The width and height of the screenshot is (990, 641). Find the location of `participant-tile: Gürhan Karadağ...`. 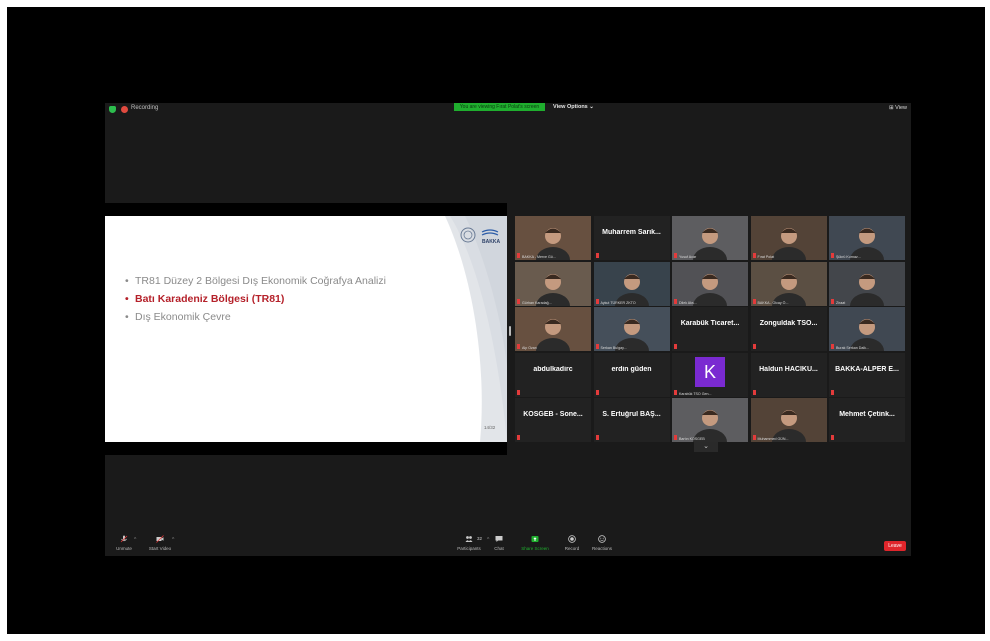

participant-tile: Gürhan Karadağ... is located at coordinates (553, 283).